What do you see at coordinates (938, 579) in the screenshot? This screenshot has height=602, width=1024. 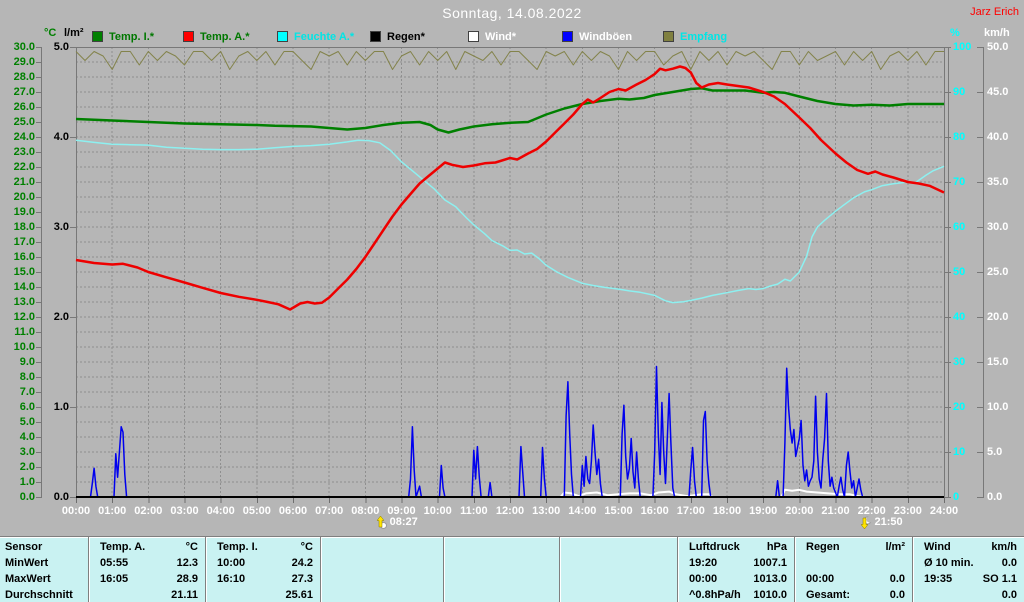 I see `cell-time: 19:35` at bounding box center [938, 579].